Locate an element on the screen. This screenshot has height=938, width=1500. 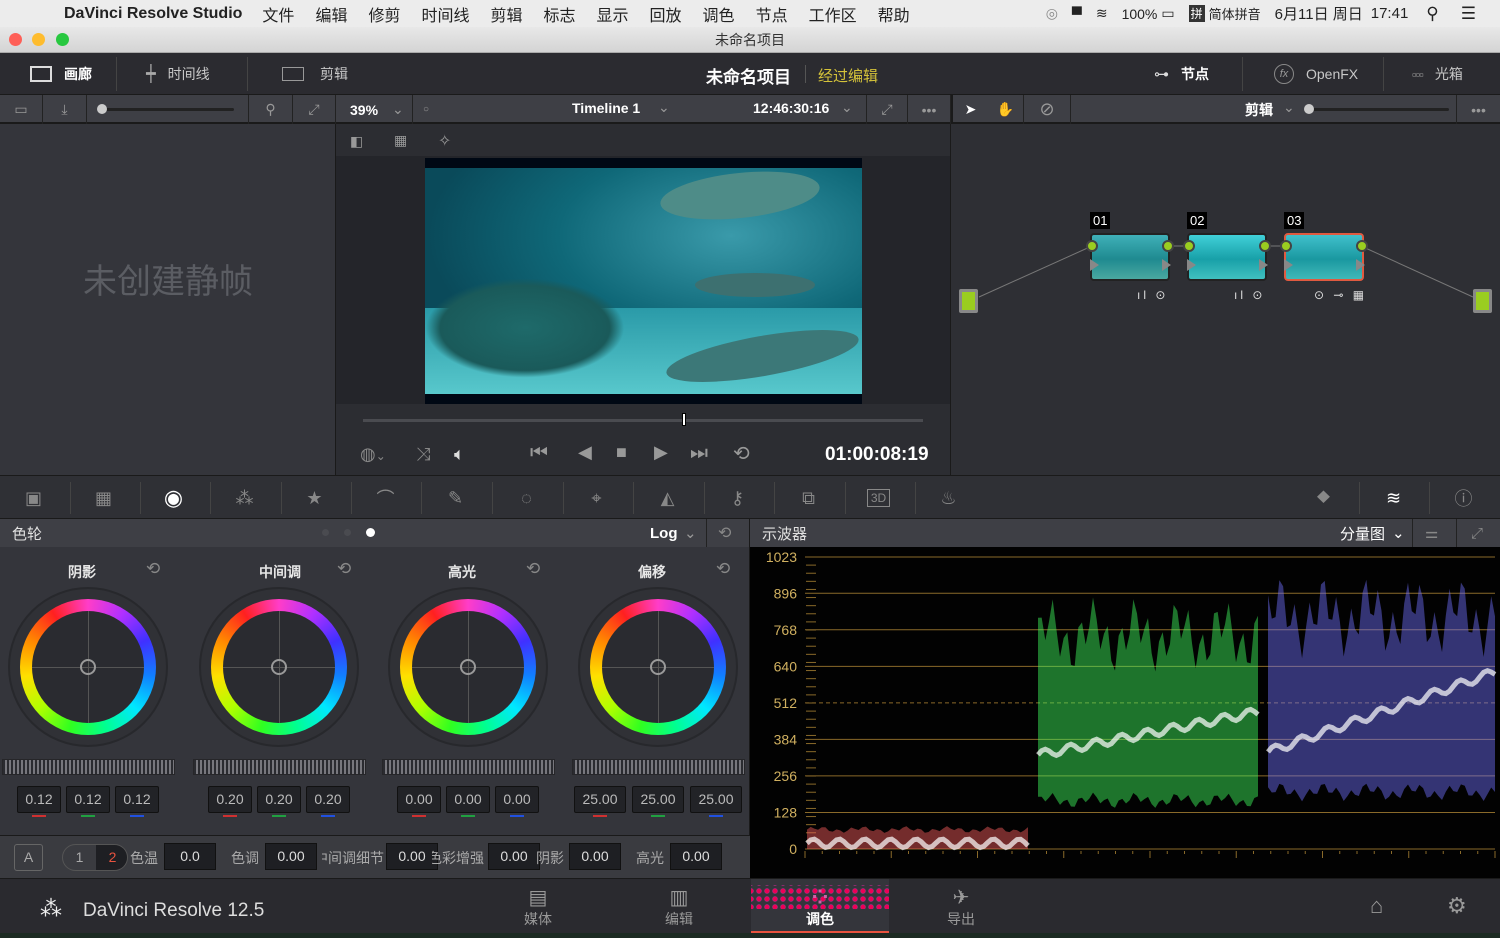
info-tool: ⓘ is located at coordinates (1463, 498).